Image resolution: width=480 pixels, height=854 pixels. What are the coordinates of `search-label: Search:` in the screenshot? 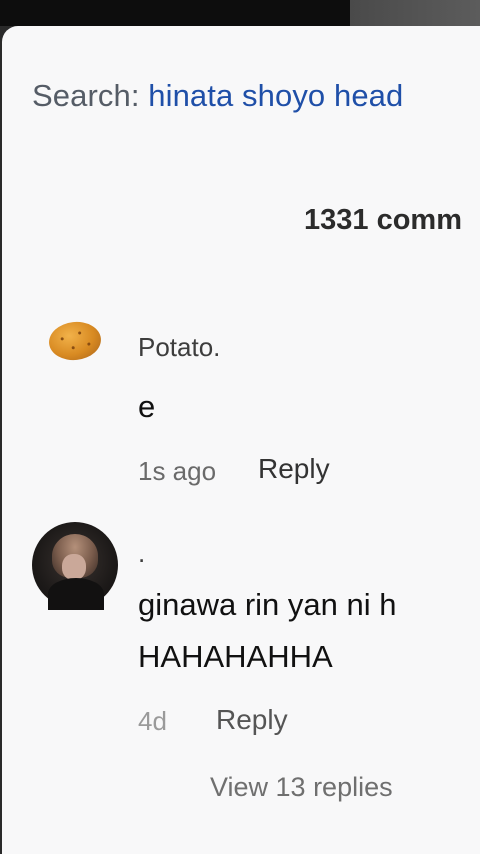 It's located at (86, 95).